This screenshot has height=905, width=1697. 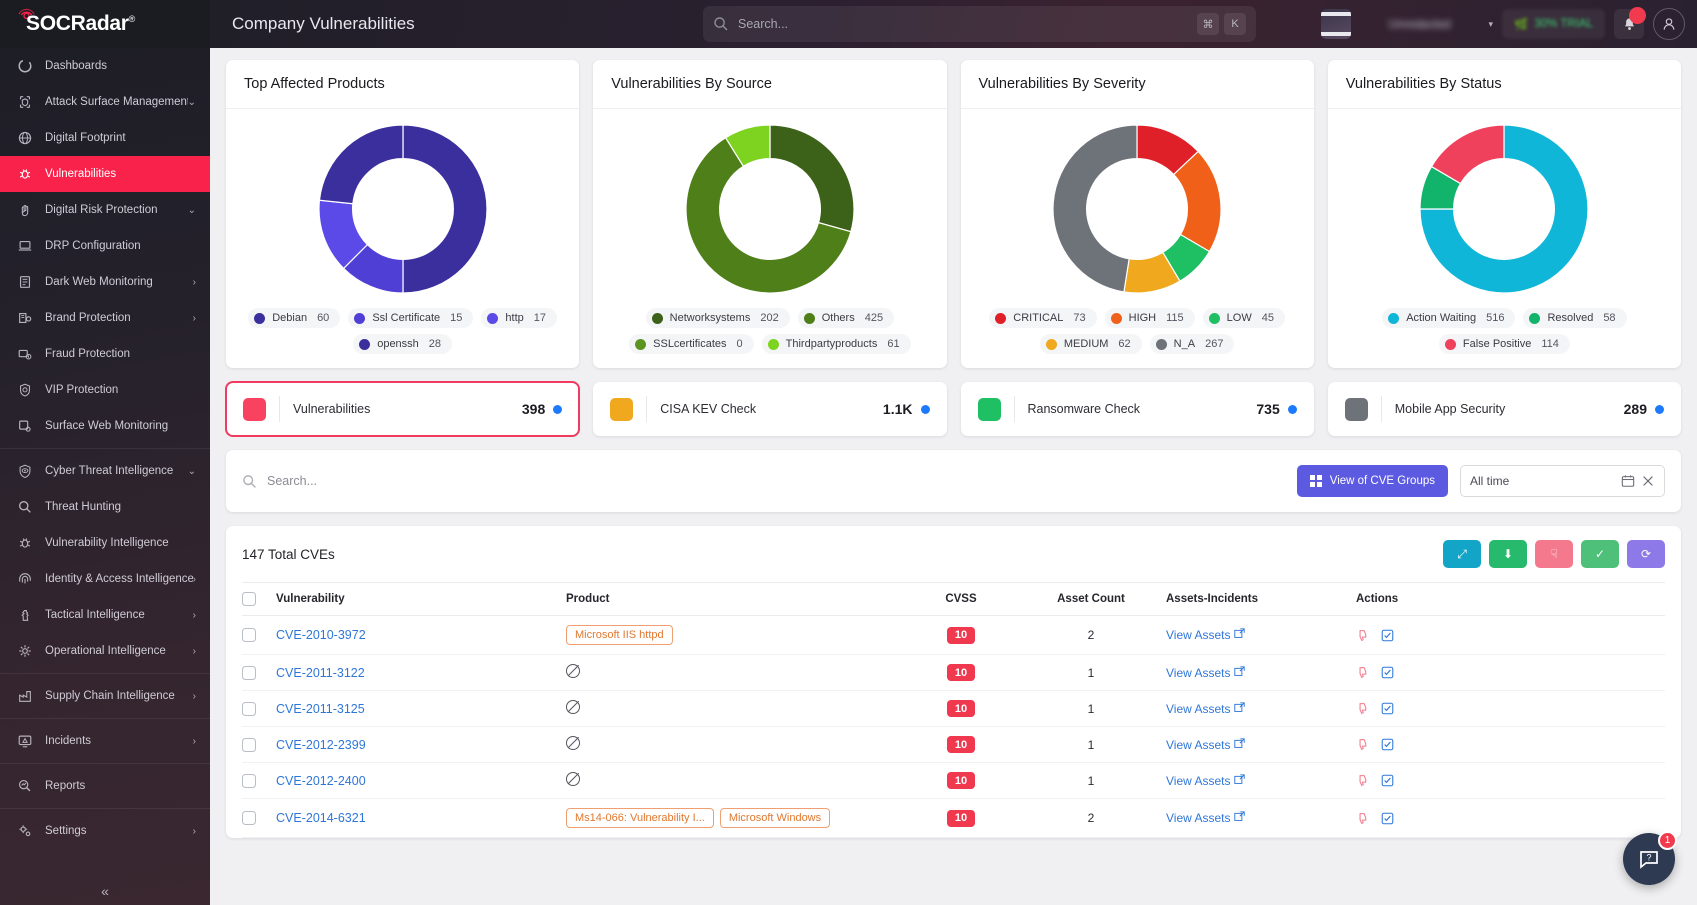 What do you see at coordinates (1648, 481) in the screenshot?
I see `close-icon` at bounding box center [1648, 481].